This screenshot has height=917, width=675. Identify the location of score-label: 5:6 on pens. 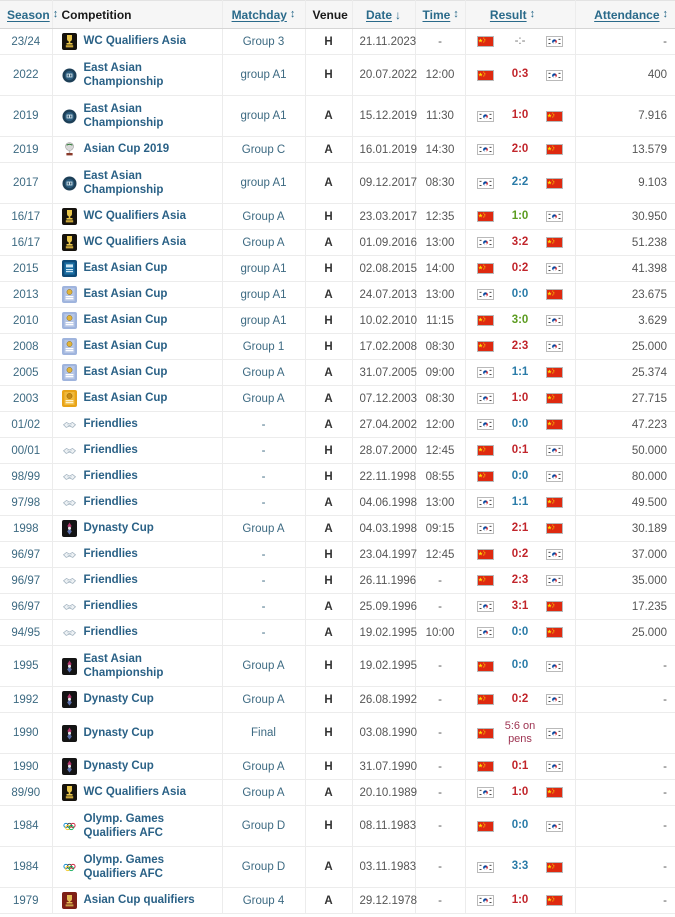
(520, 733).